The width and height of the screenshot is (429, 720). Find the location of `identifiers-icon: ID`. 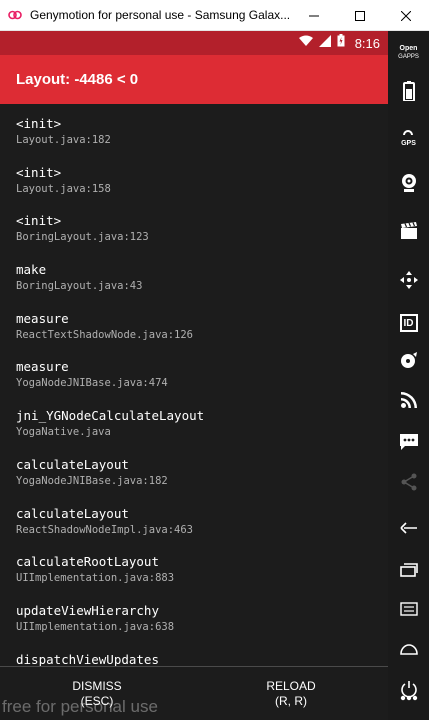

identifiers-icon: ID is located at coordinates (408, 323).